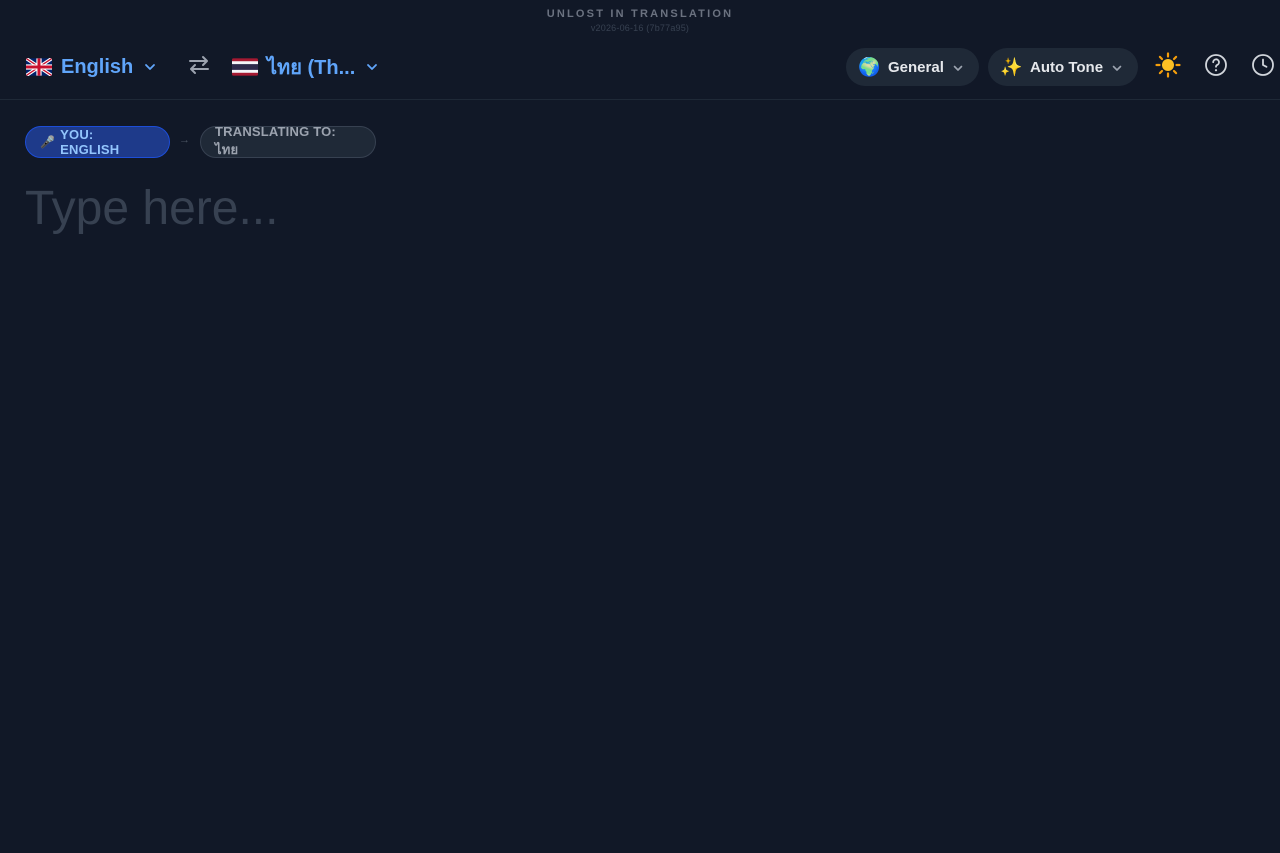  Describe the element at coordinates (640, 99) in the screenshot. I see `header-divider` at that location.